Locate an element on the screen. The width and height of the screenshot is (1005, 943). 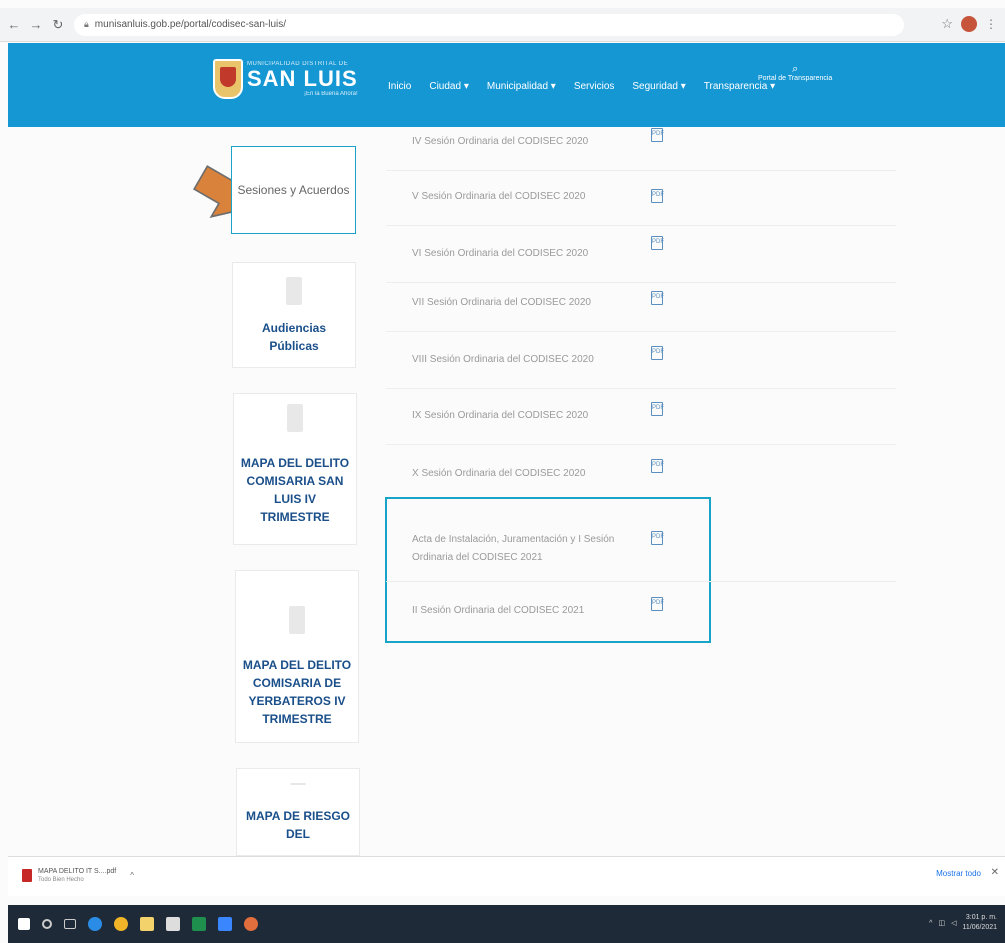
task-view-icon is located at coordinates (70, 924).